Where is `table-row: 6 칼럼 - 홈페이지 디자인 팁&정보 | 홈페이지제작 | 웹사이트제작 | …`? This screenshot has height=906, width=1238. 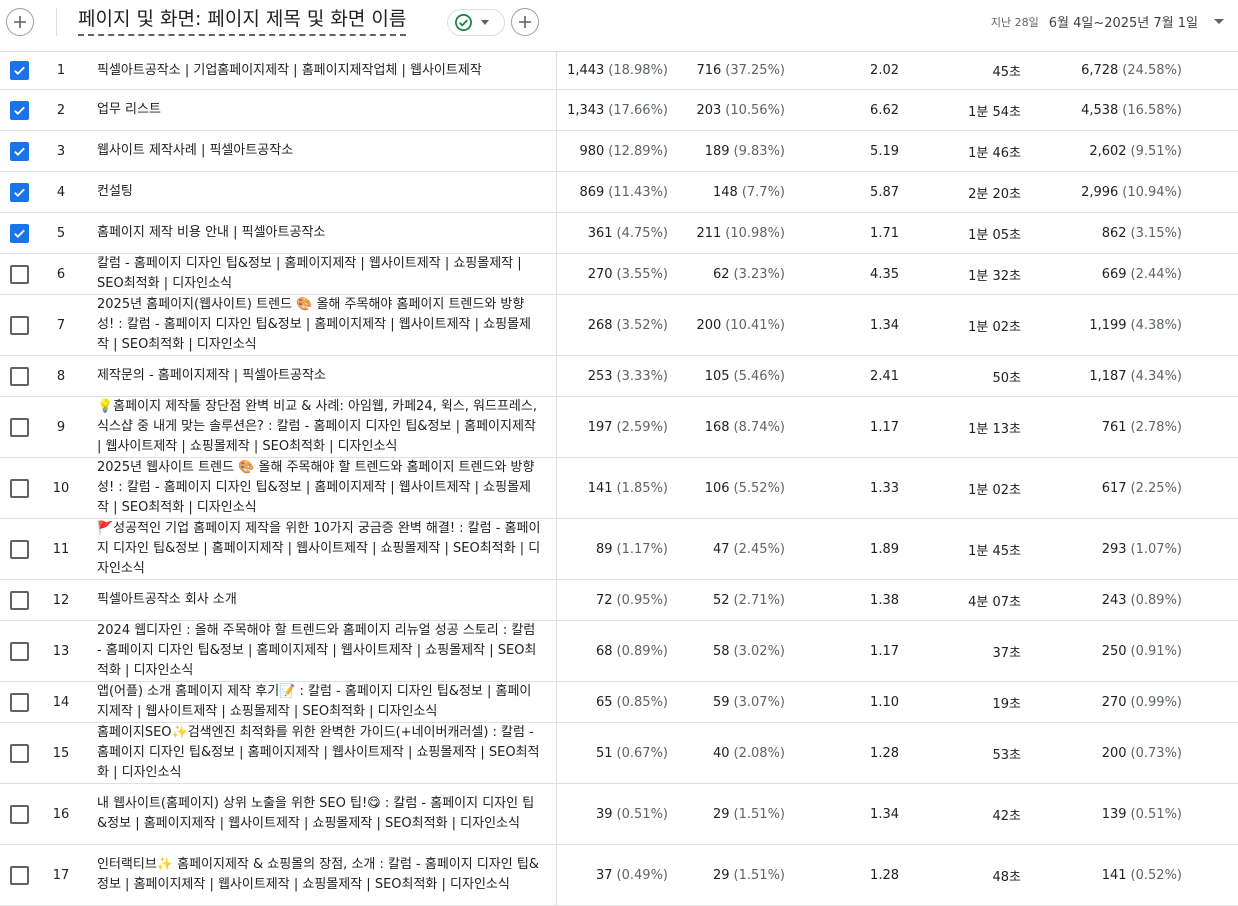
table-row: 6 칼럼 - 홈페이지 디자인 팁&정보 | 홈페이지제작 | 웹사이트제작 | … is located at coordinates (619, 274).